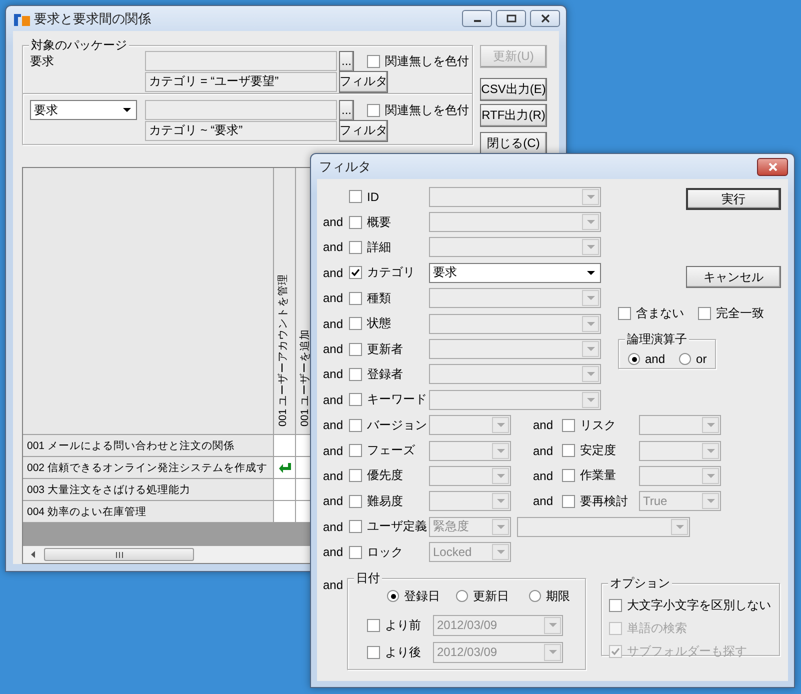  I want to click on window-title: フィルタ, so click(345, 167).